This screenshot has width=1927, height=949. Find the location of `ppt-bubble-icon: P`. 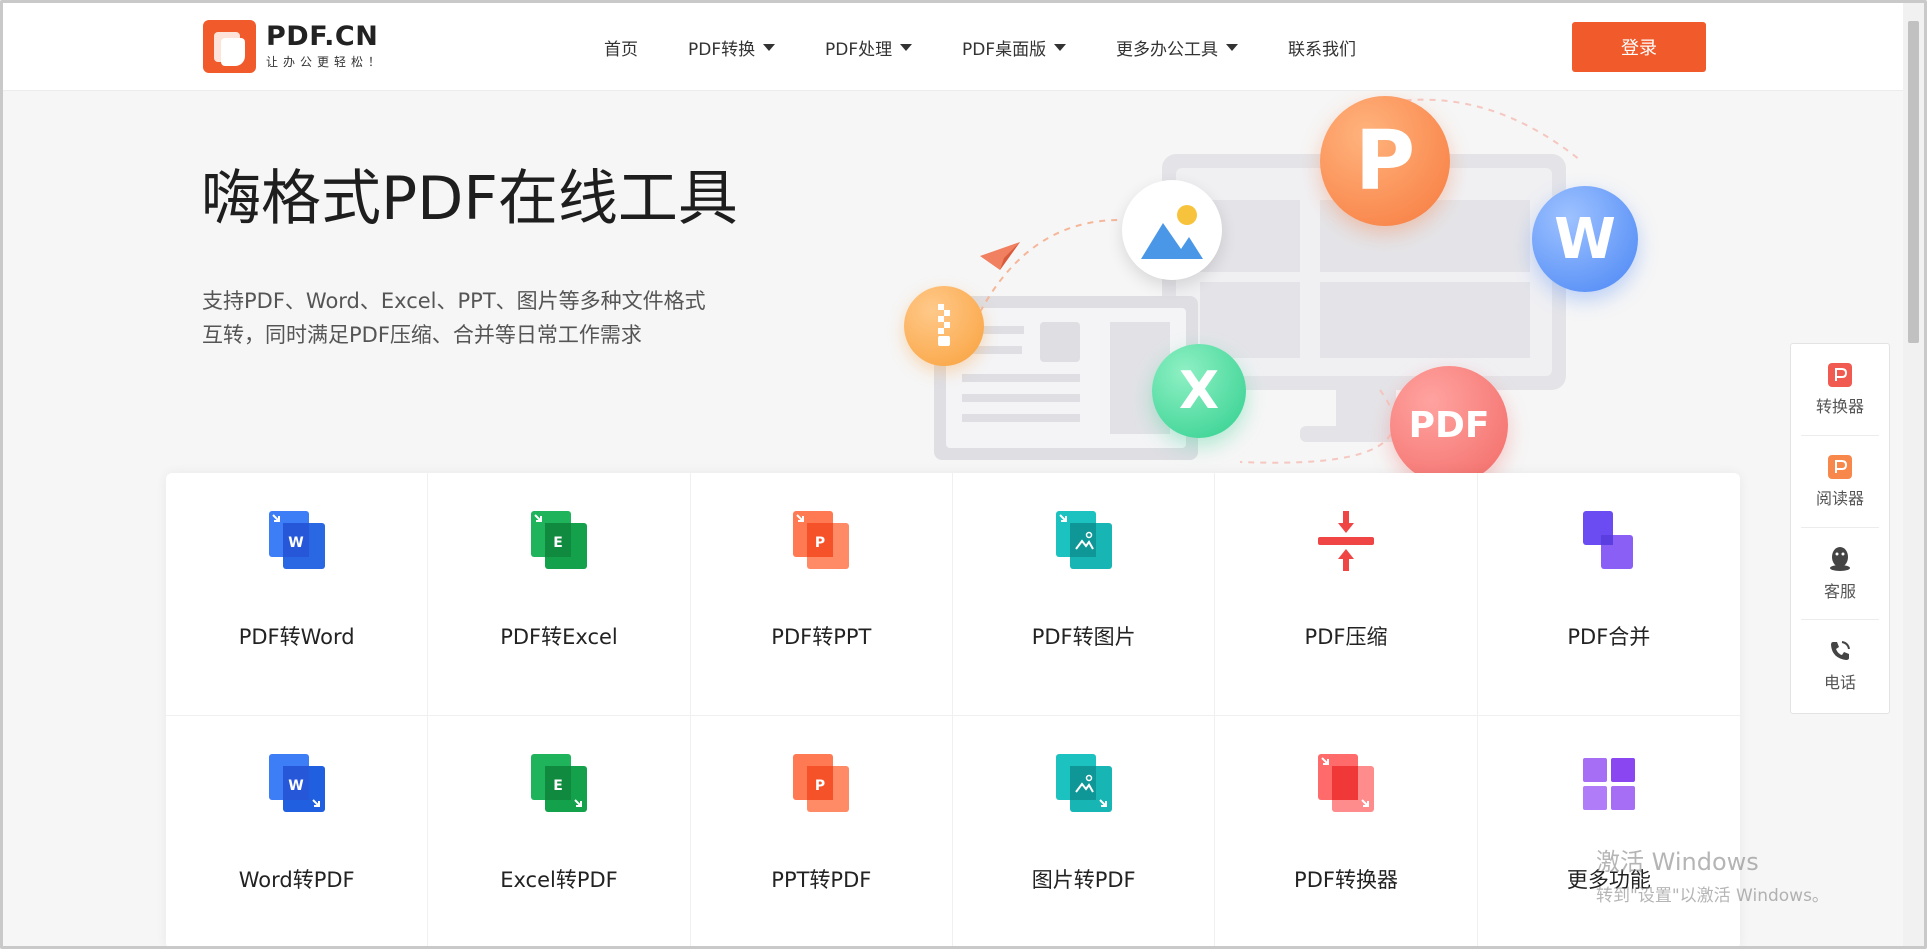

ppt-bubble-icon: P is located at coordinates (1385, 161).